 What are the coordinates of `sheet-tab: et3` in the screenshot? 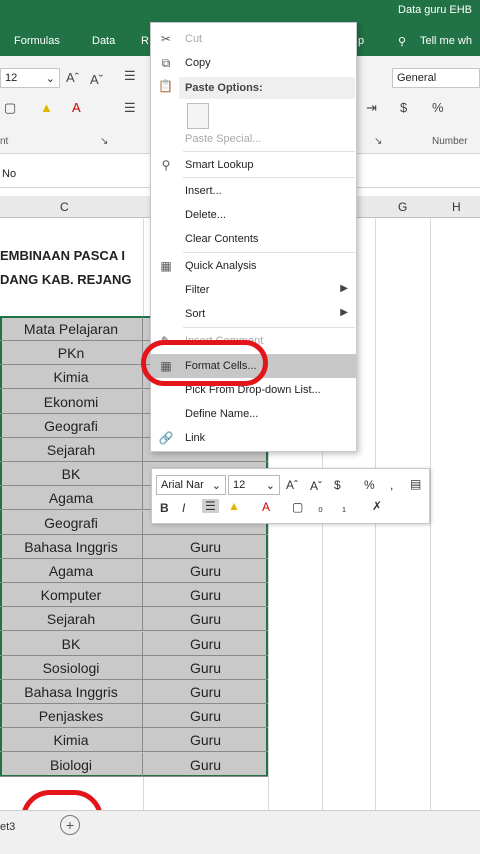 It's located at (7, 827).